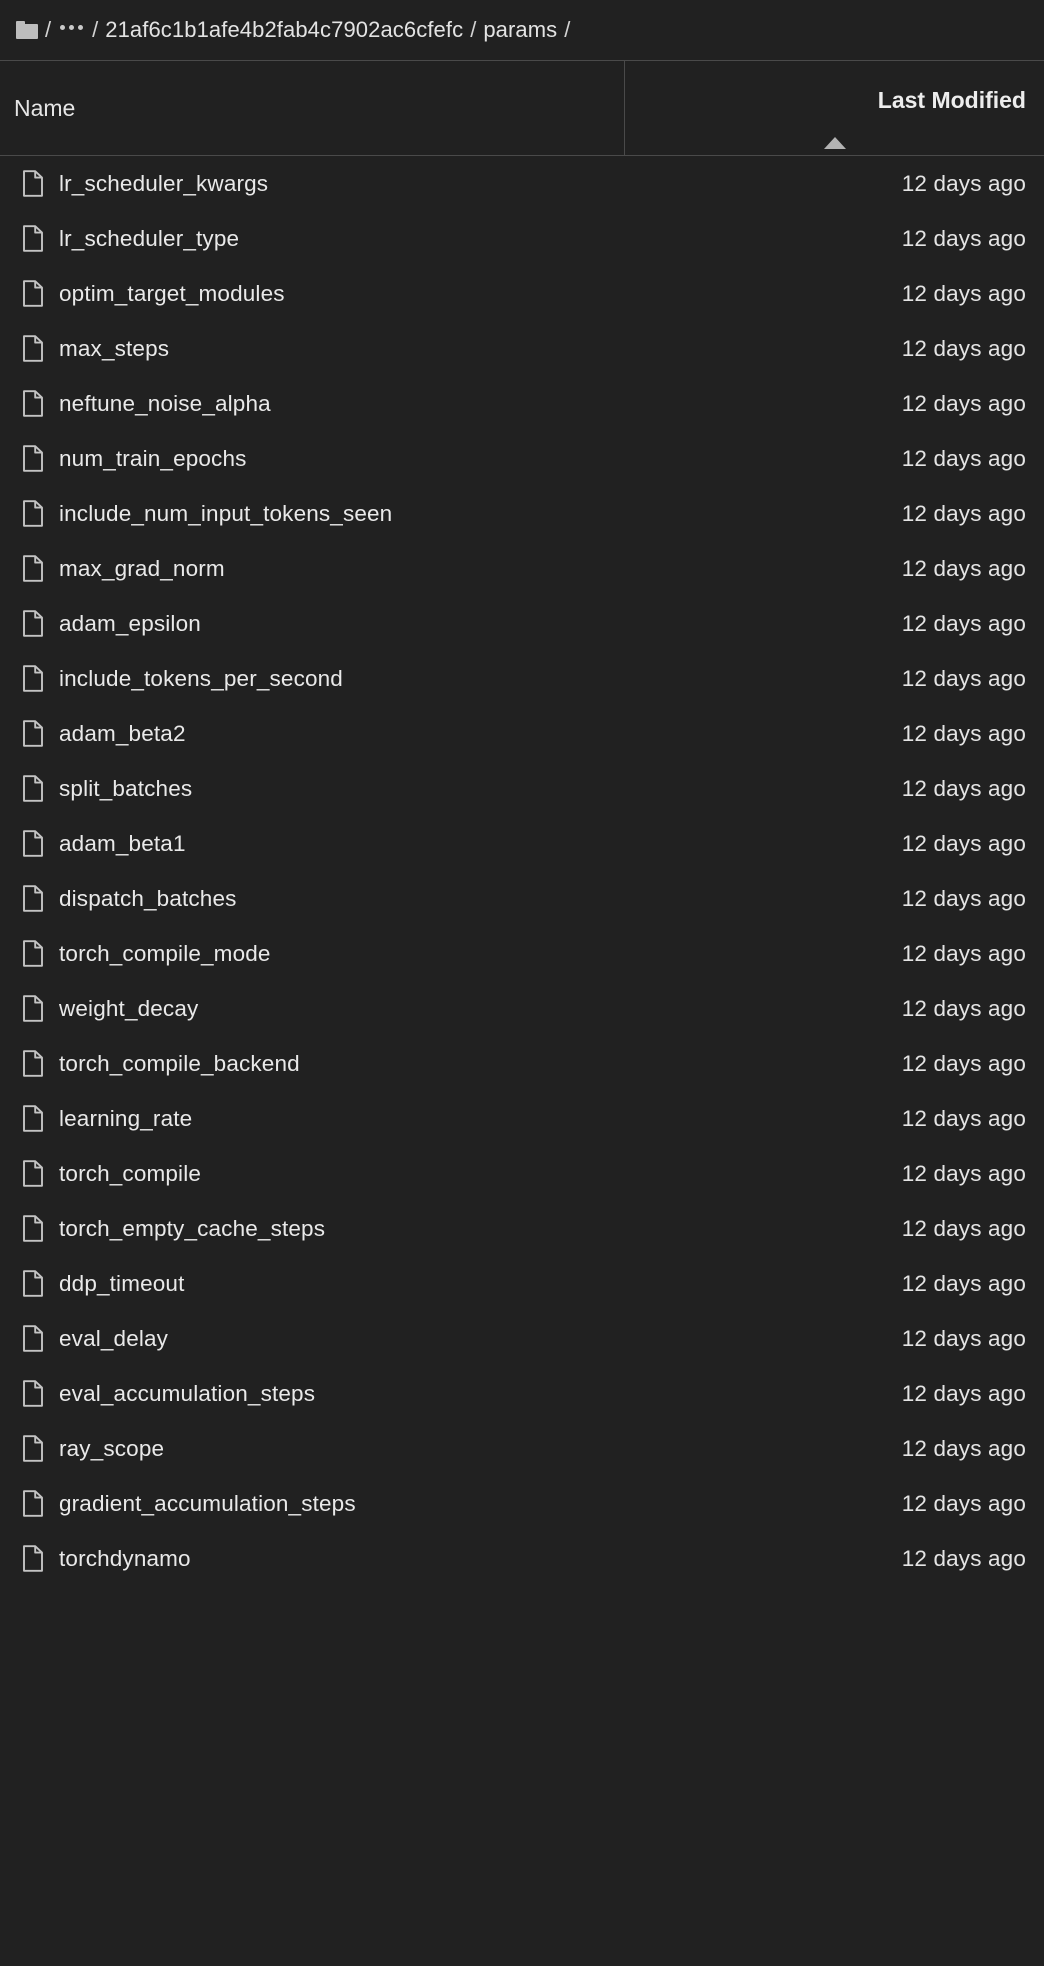  What do you see at coordinates (114, 1338) in the screenshot?
I see `file-name: eval_delay` at bounding box center [114, 1338].